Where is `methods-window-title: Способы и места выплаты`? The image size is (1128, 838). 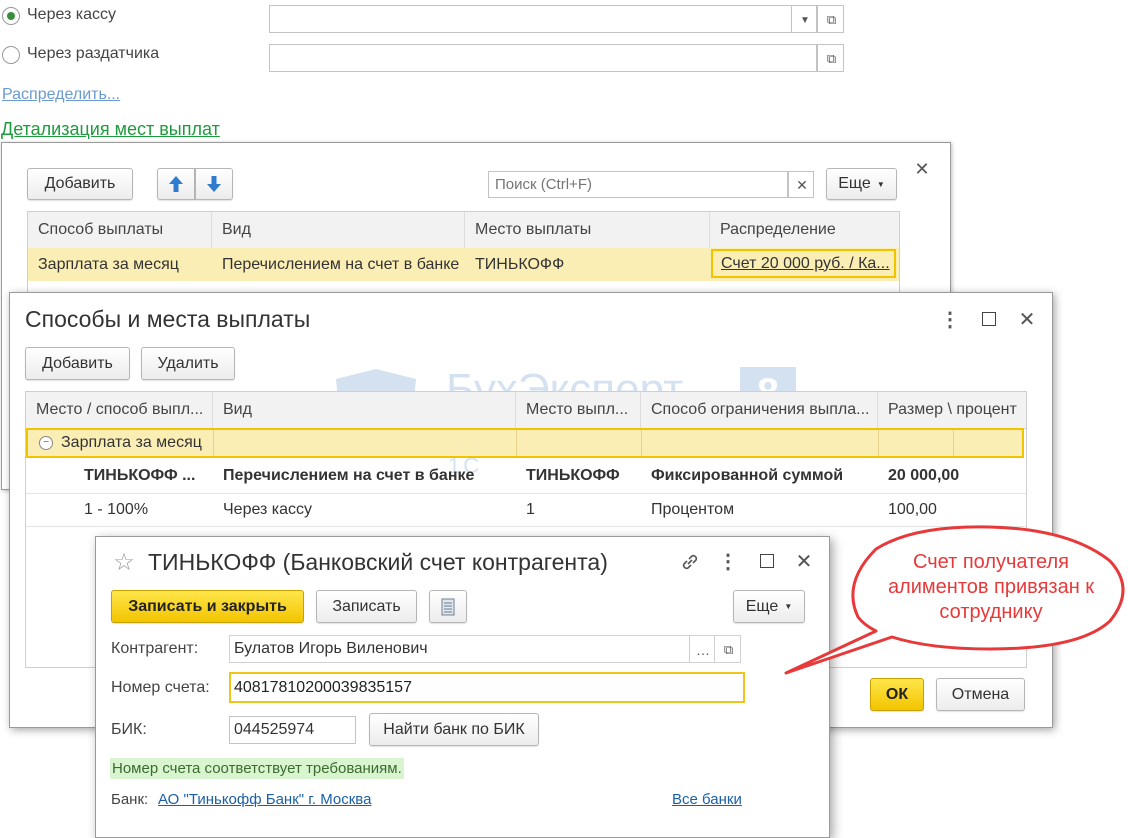 methods-window-title: Способы и места выплаты is located at coordinates (168, 319).